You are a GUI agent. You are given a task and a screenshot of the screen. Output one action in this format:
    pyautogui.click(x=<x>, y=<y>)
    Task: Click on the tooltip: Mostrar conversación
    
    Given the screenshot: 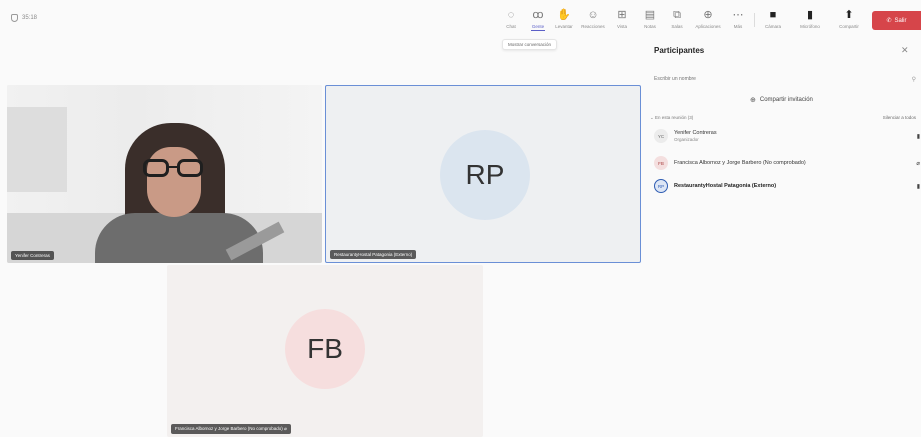 What is the action you would take?
    pyautogui.click(x=530, y=44)
    